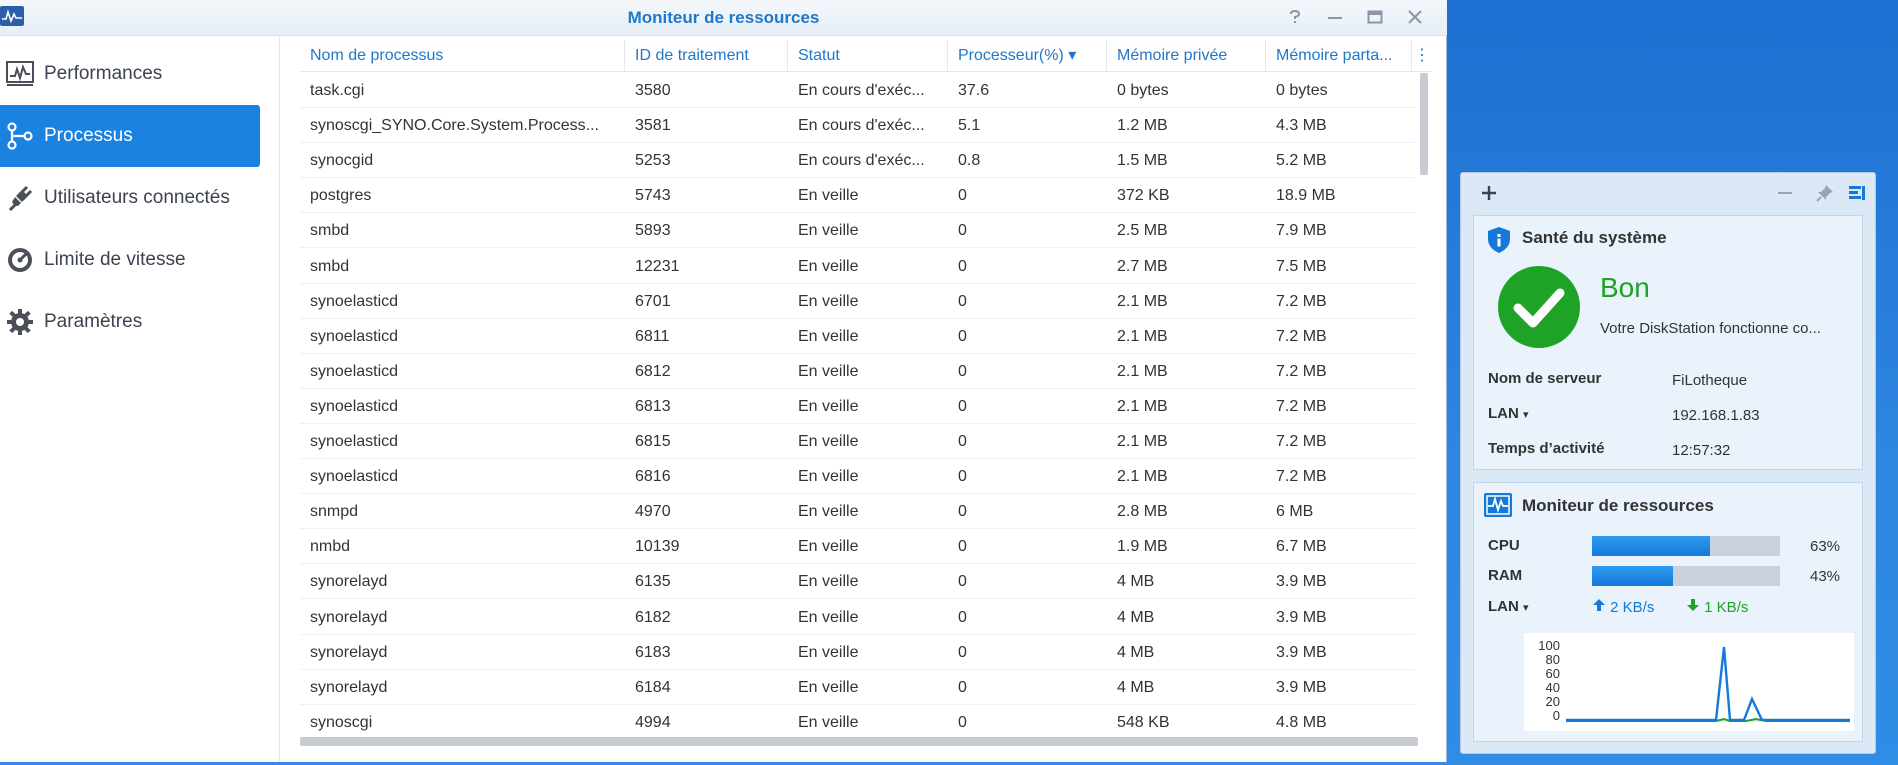  I want to click on horizontal-scrollbar, so click(859, 741).